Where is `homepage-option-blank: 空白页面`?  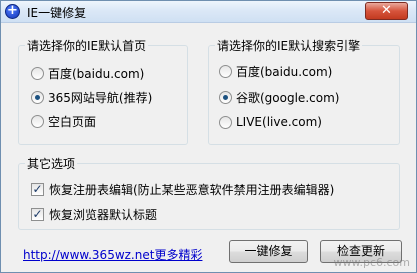
homepage-option-blank: 空白页面 is located at coordinates (63, 121).